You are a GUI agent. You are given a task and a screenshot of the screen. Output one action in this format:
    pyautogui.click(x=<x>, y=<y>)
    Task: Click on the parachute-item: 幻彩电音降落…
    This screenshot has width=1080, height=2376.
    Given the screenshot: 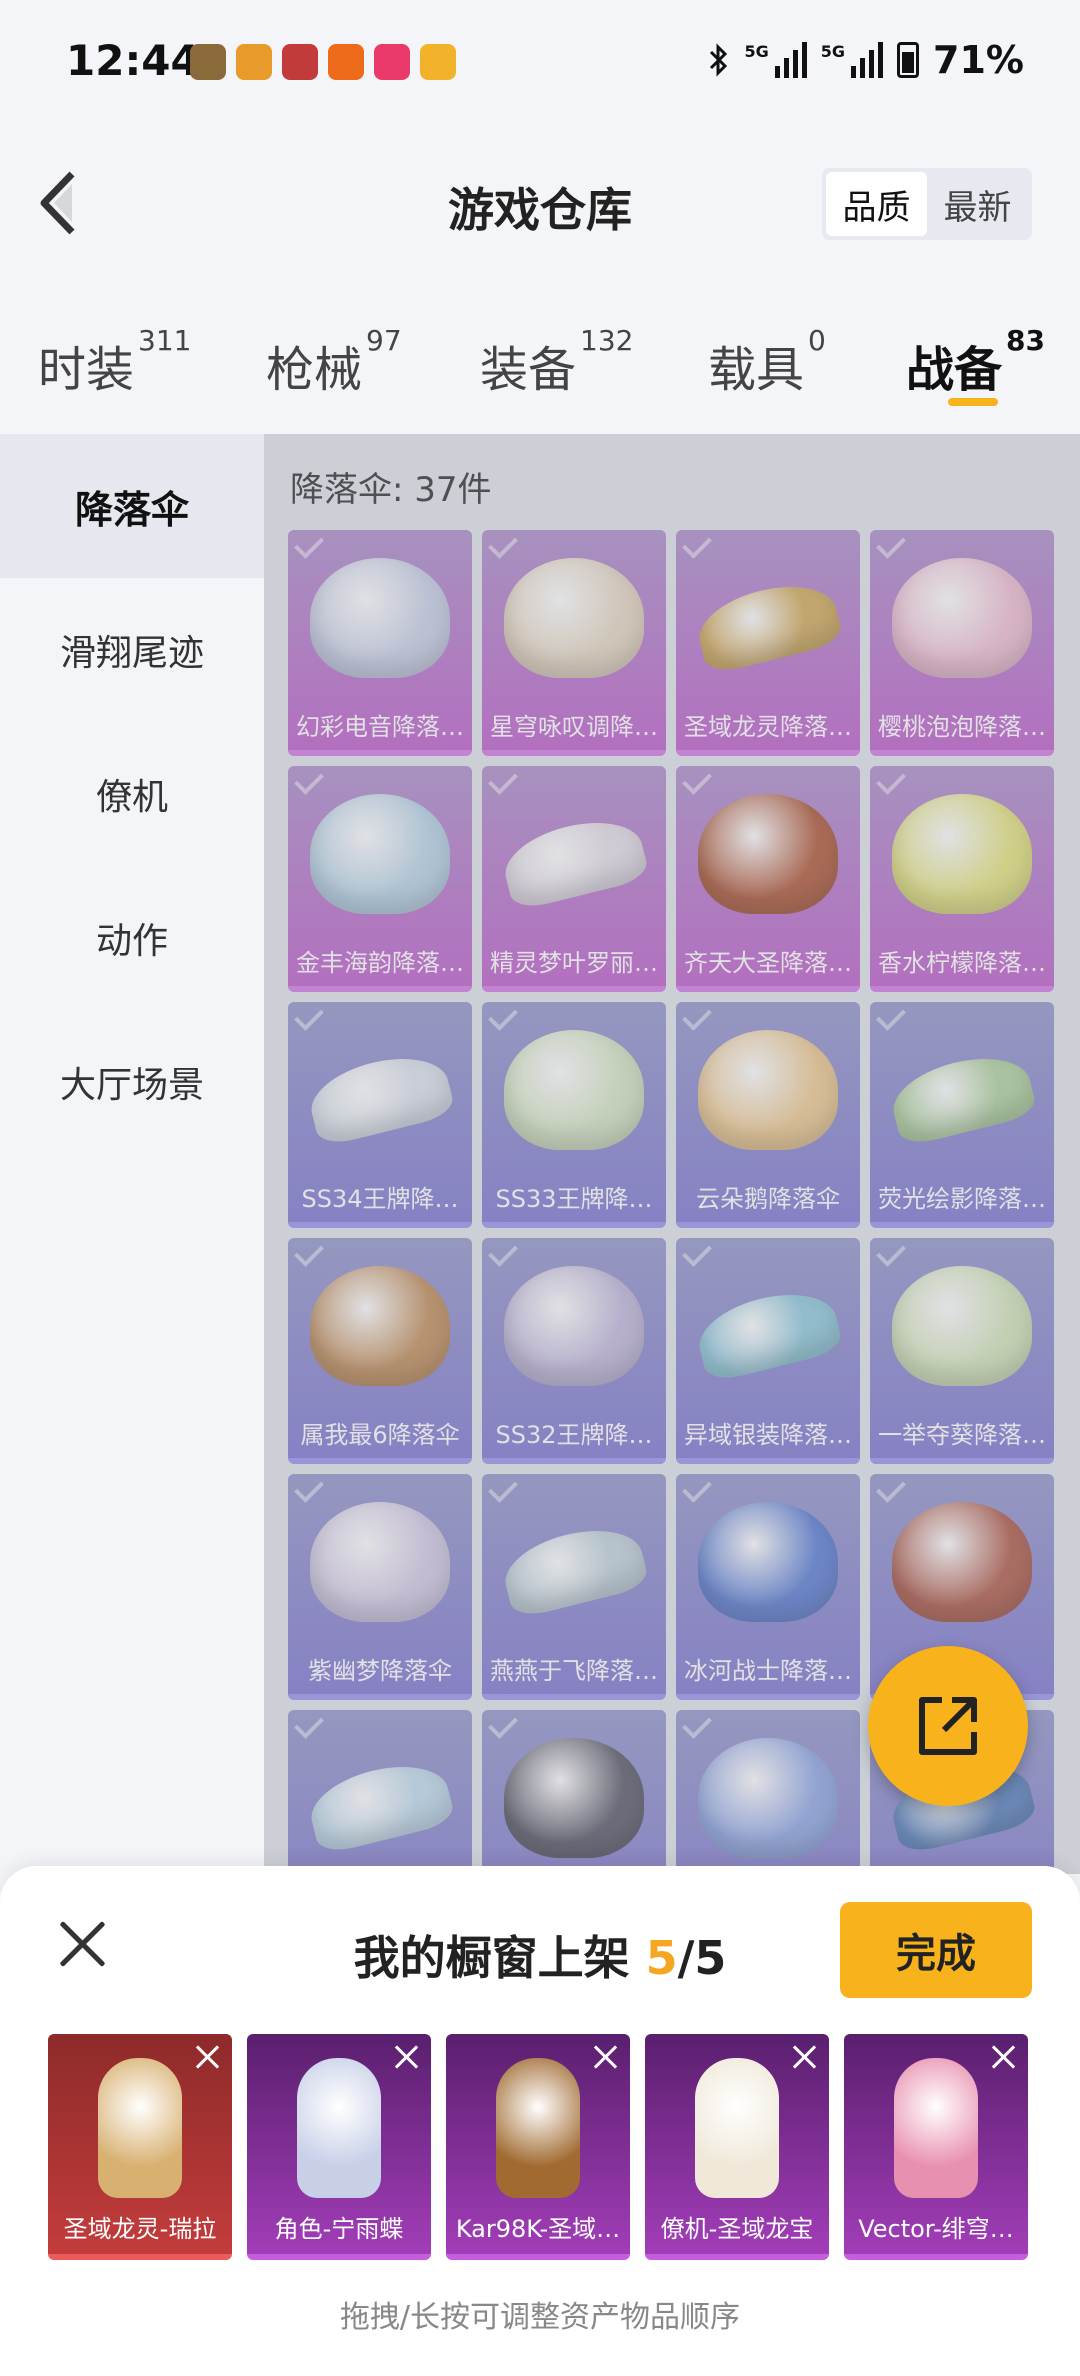 What is the action you would take?
    pyautogui.click(x=380, y=643)
    